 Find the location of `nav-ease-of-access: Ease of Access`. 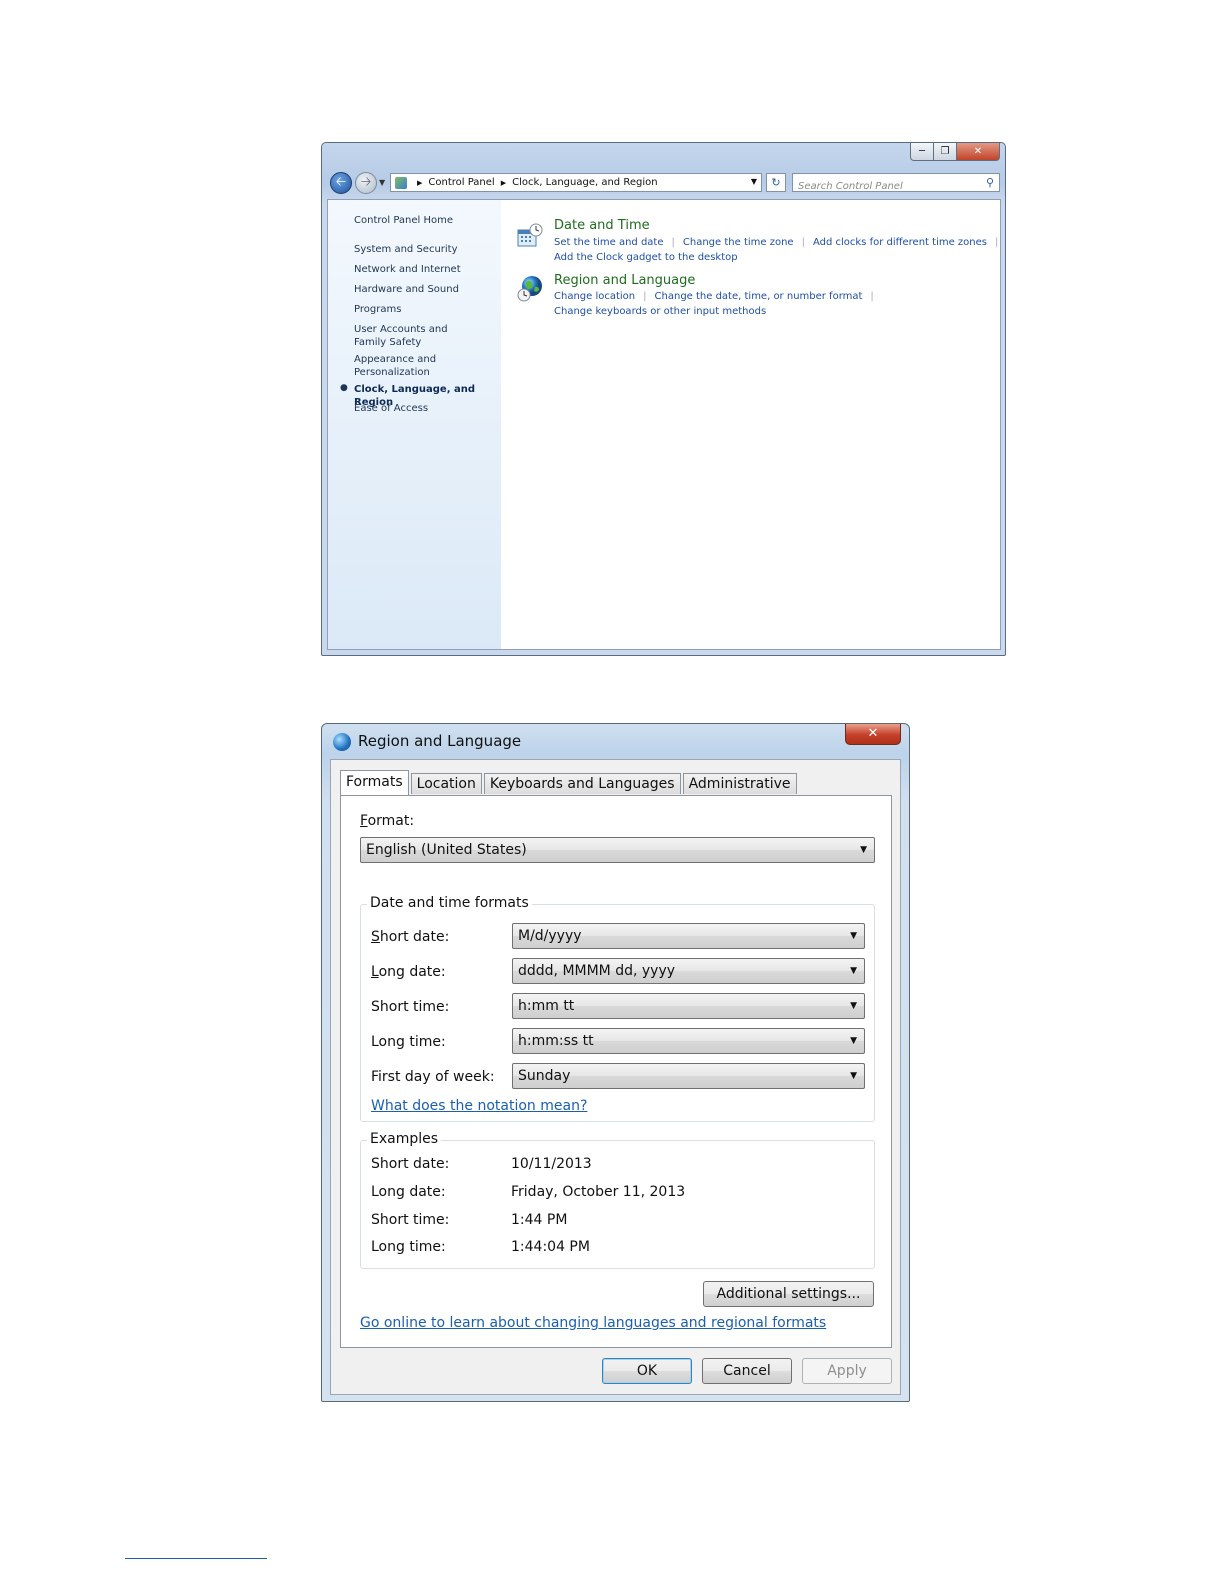

nav-ease-of-access: Ease of Access is located at coordinates (426, 408).